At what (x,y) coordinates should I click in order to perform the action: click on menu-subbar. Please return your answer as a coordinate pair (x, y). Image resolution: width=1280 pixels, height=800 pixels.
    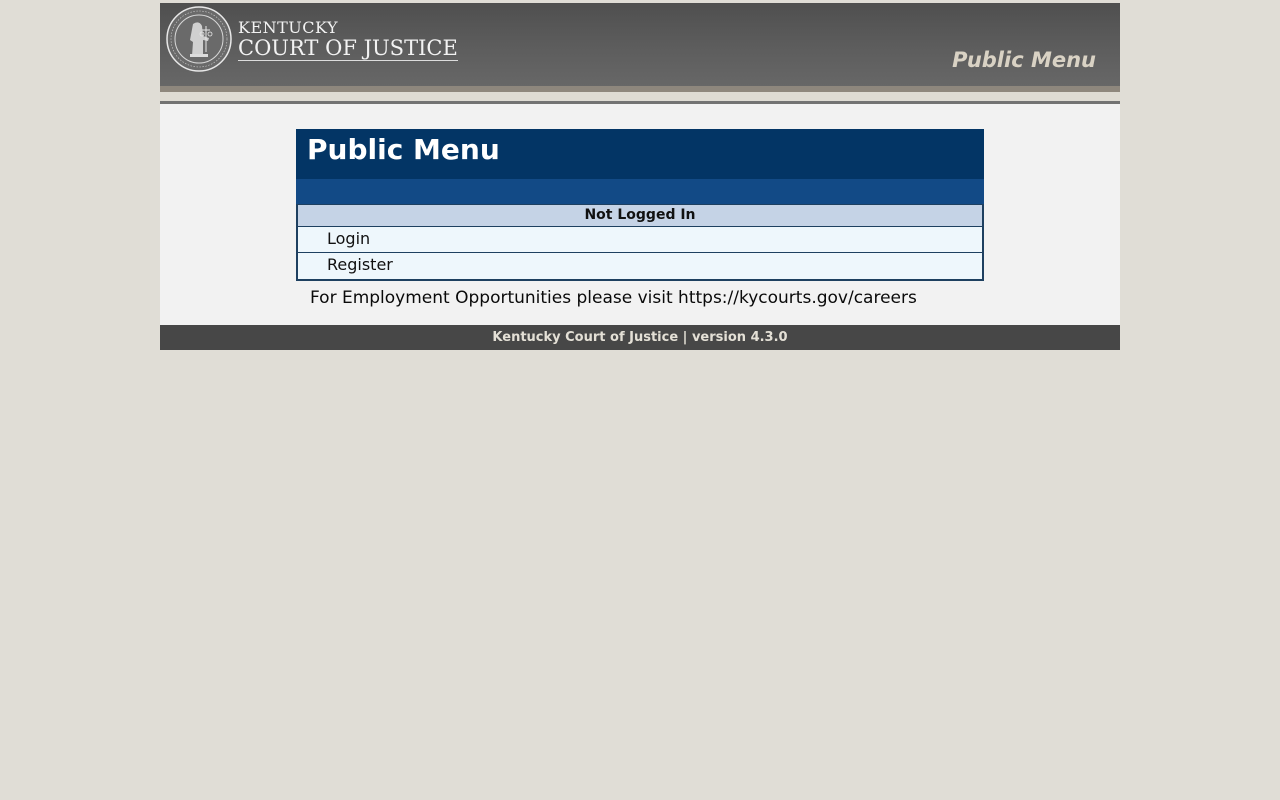
    Looking at the image, I should click on (640, 191).